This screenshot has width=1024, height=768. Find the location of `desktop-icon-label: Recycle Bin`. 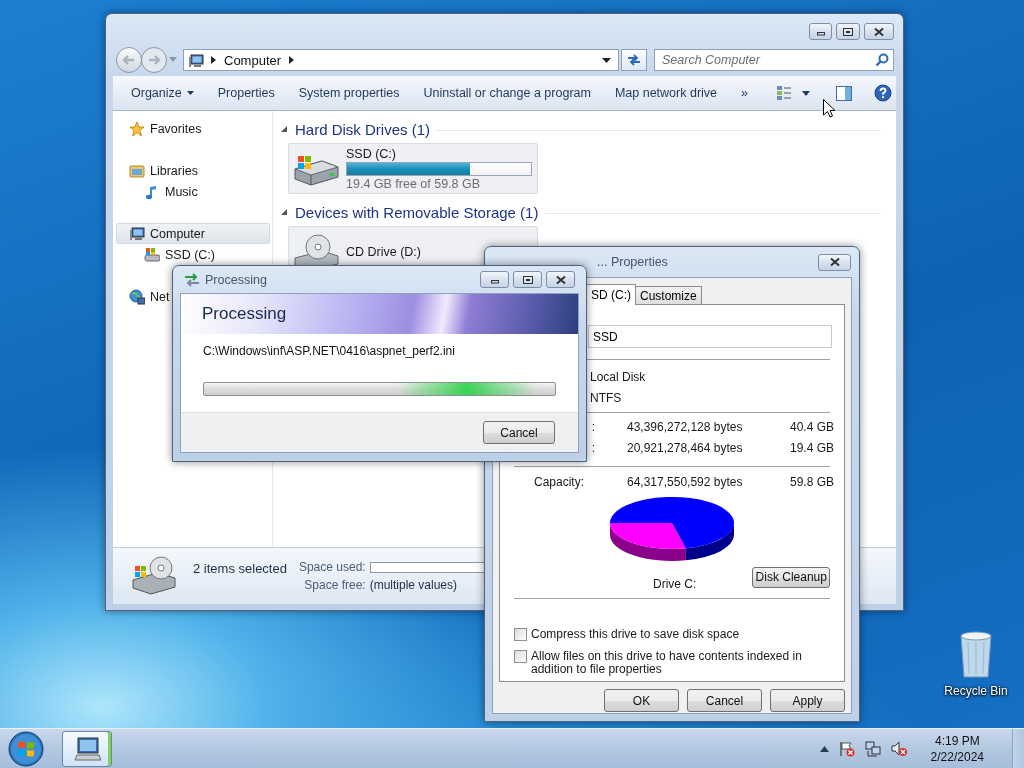

desktop-icon-label: Recycle Bin is located at coordinates (976, 691).